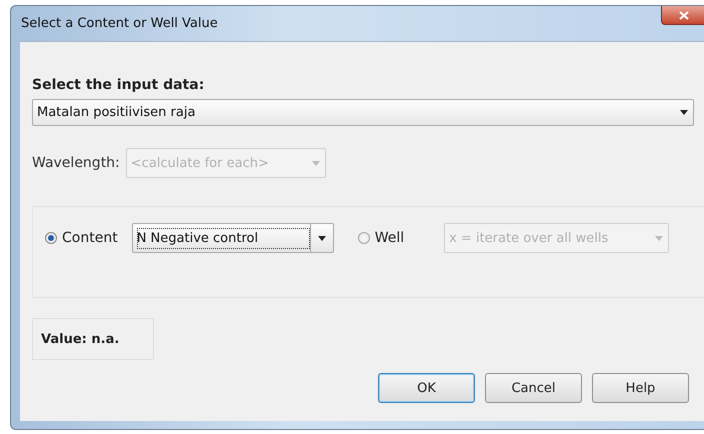  I want to click on radio-label: Well, so click(389, 238).